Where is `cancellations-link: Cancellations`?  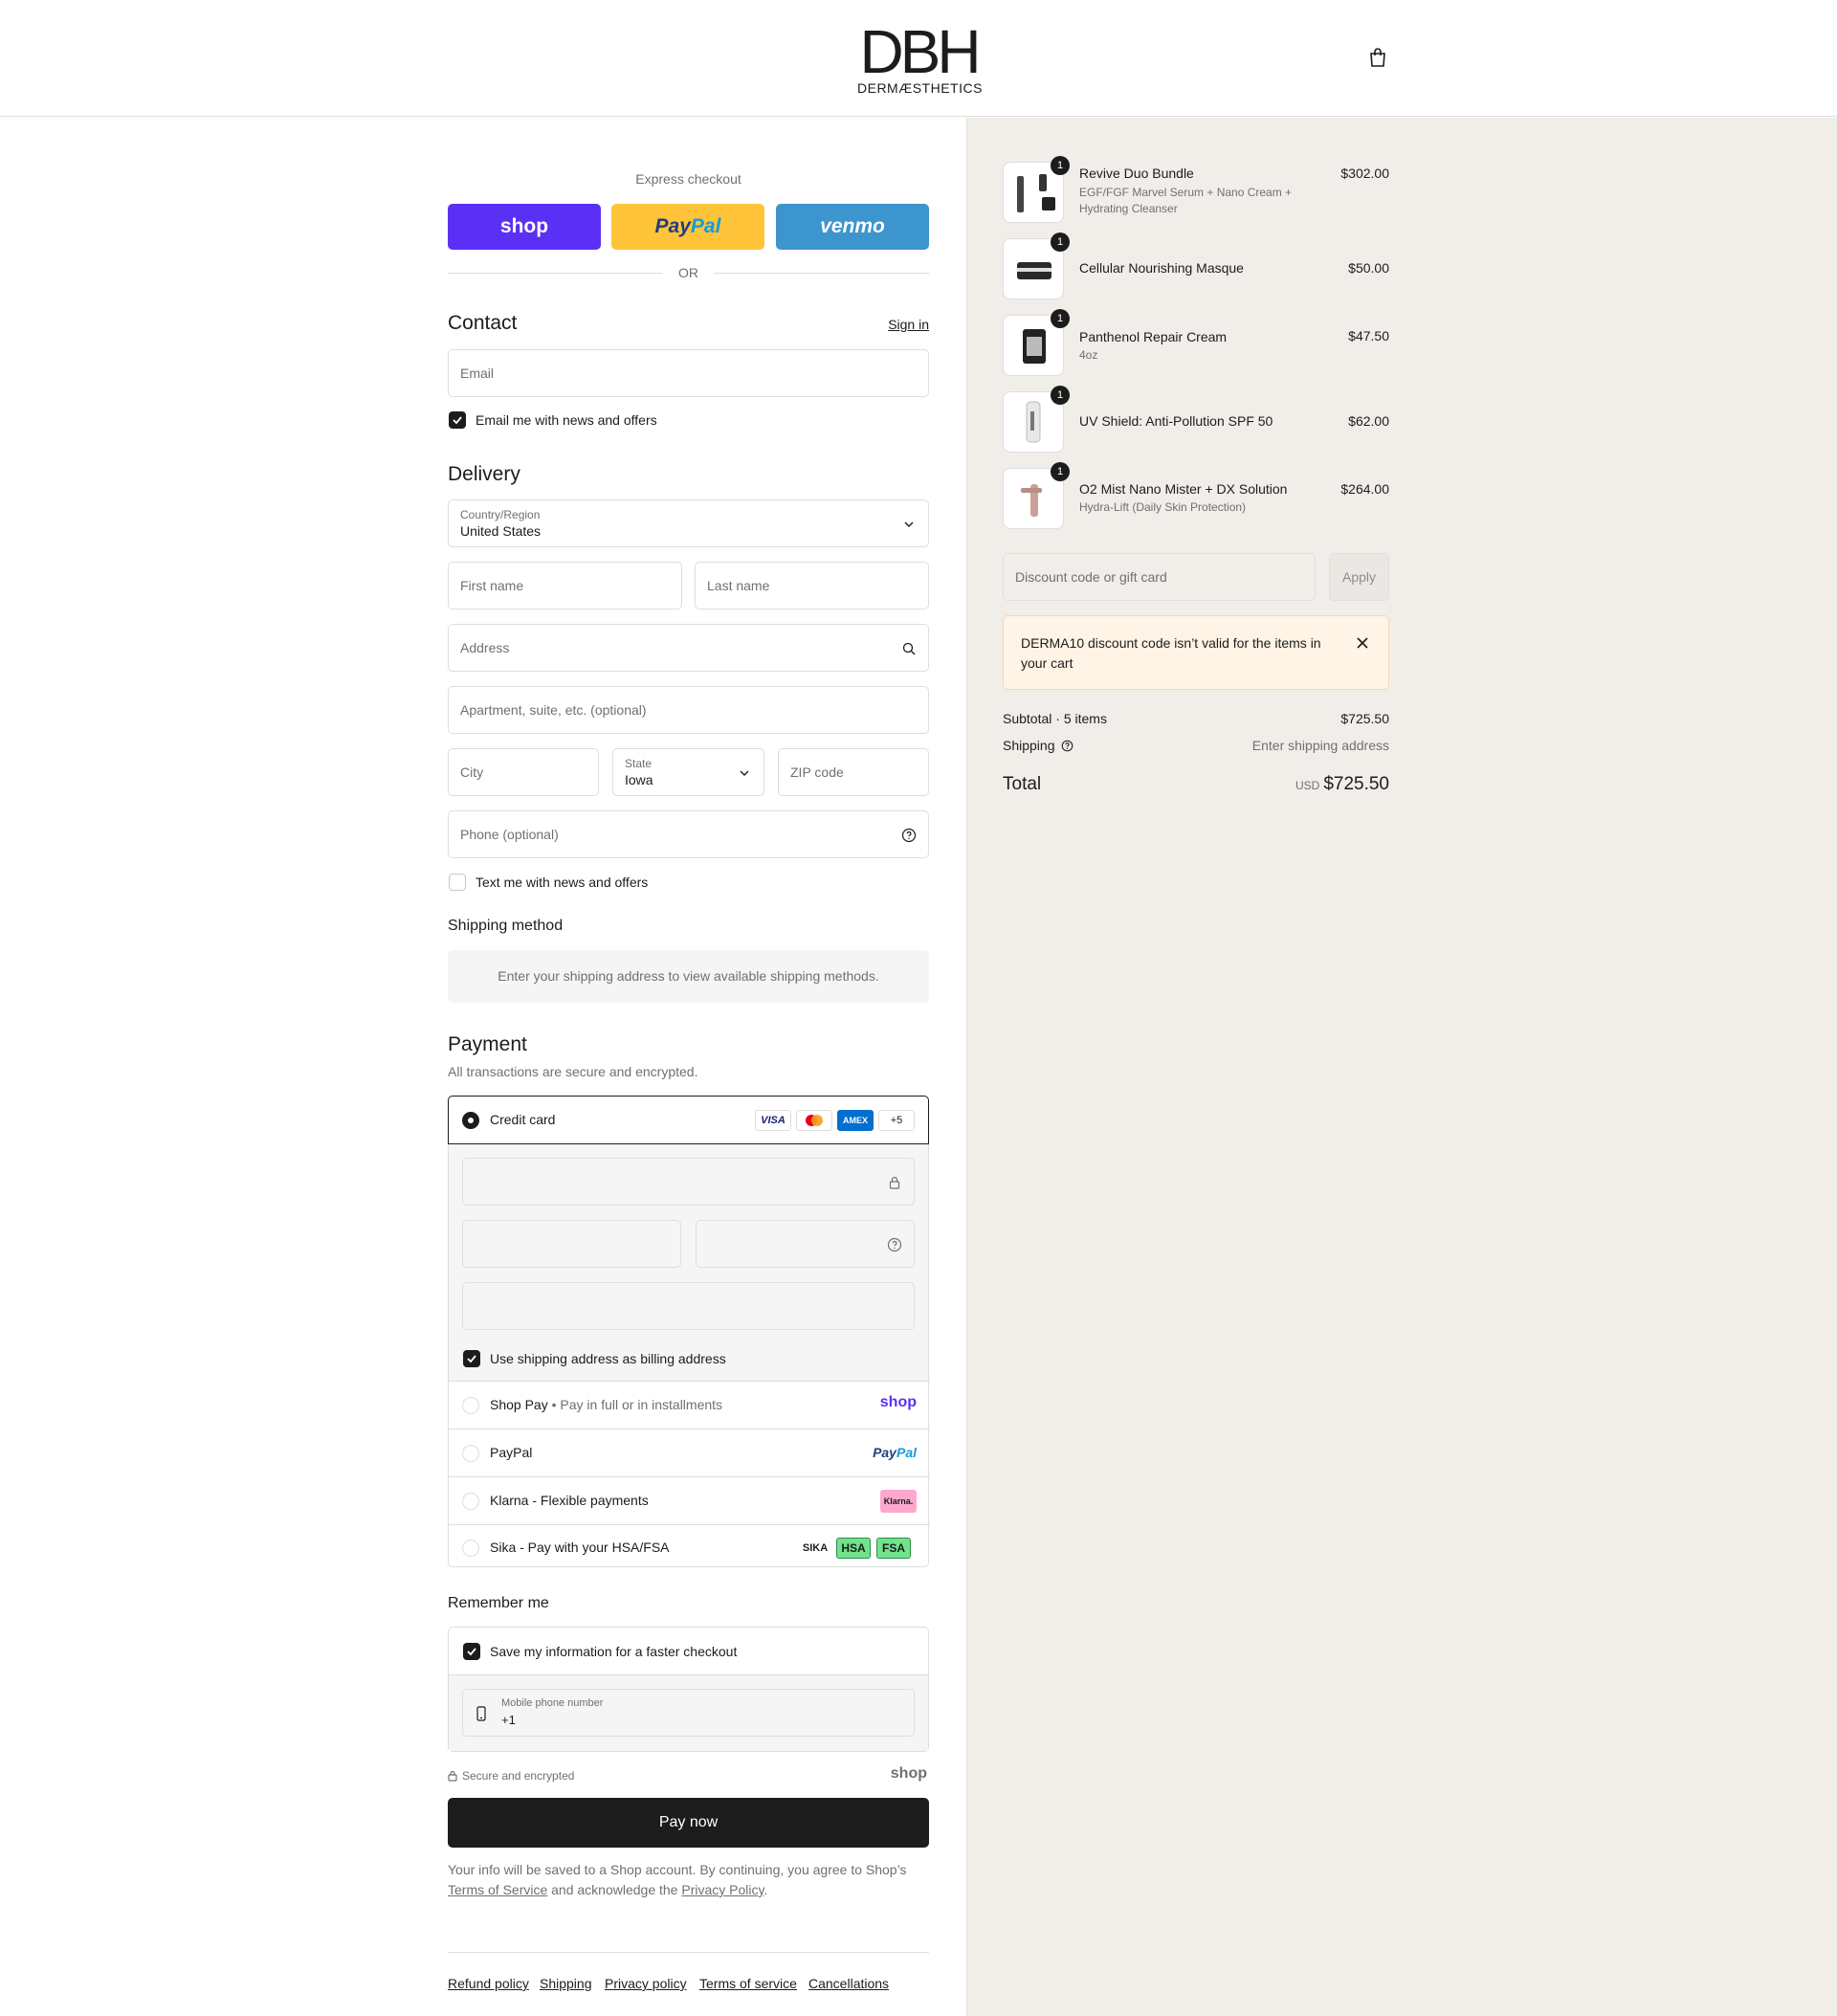
cancellations-link: Cancellations is located at coordinates (848, 1983).